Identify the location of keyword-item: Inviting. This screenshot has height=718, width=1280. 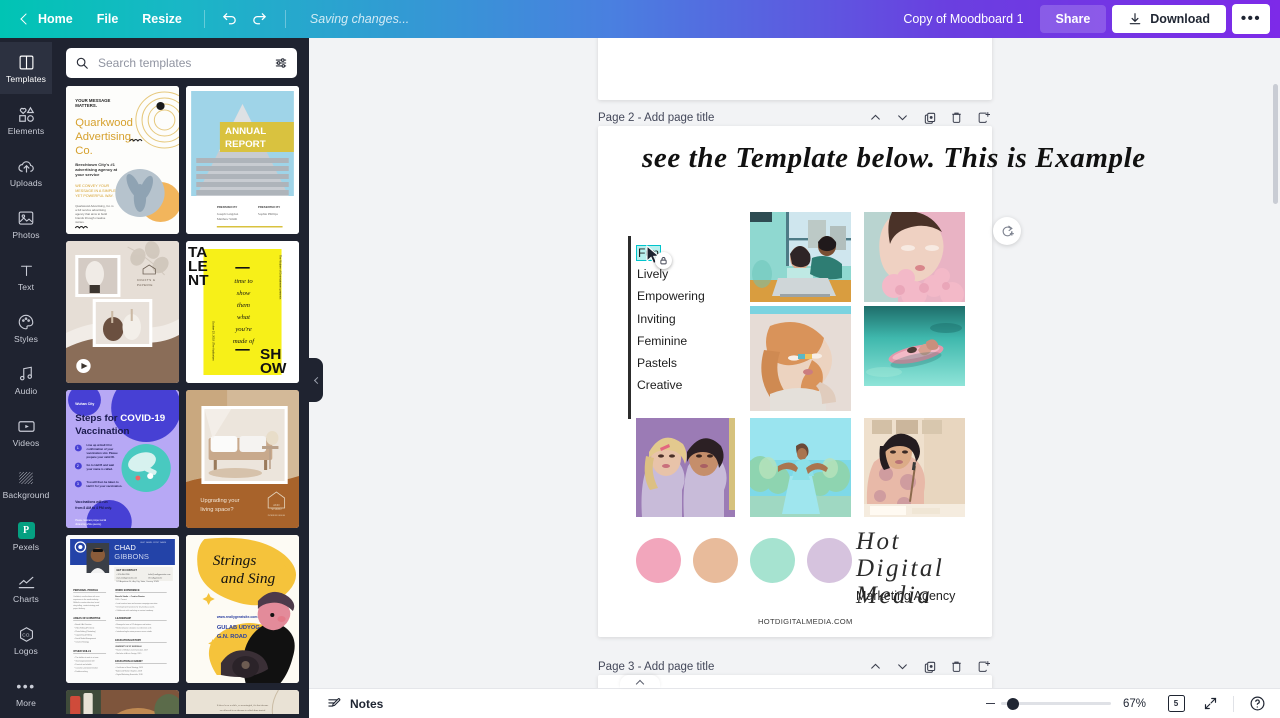
(671, 319).